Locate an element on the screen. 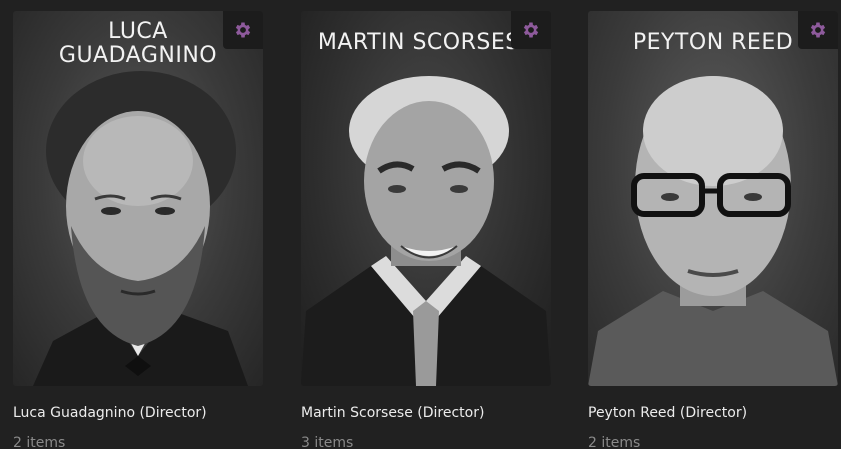 The height and width of the screenshot is (449, 841). card-title: Luca Guadagnino (Director) is located at coordinates (138, 413).